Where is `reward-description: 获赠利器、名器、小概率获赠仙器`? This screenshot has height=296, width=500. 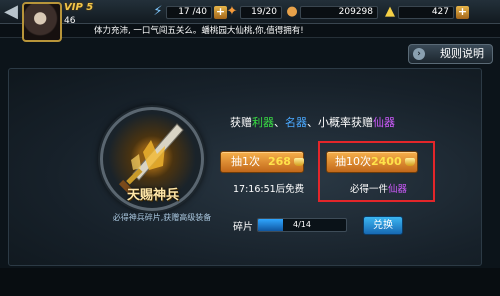
reward-description: 获赠利器、名器、小概率获赠仙器 is located at coordinates (312, 122).